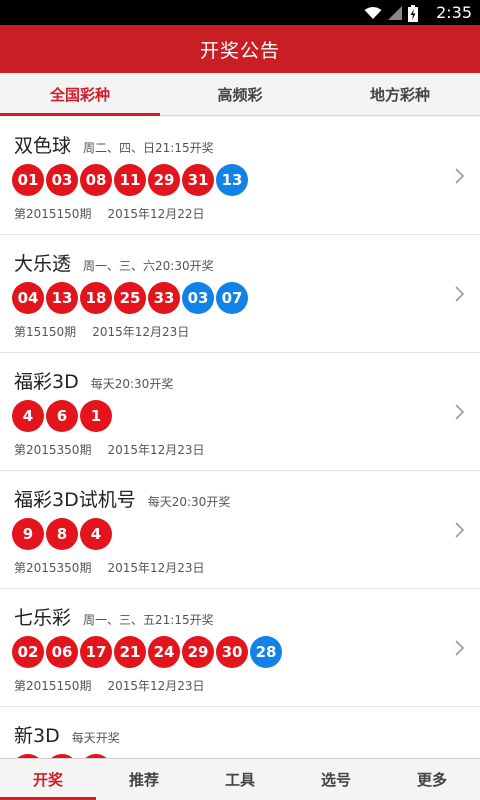  What do you see at coordinates (96, 652) in the screenshot?
I see `red-ball: 17` at bounding box center [96, 652].